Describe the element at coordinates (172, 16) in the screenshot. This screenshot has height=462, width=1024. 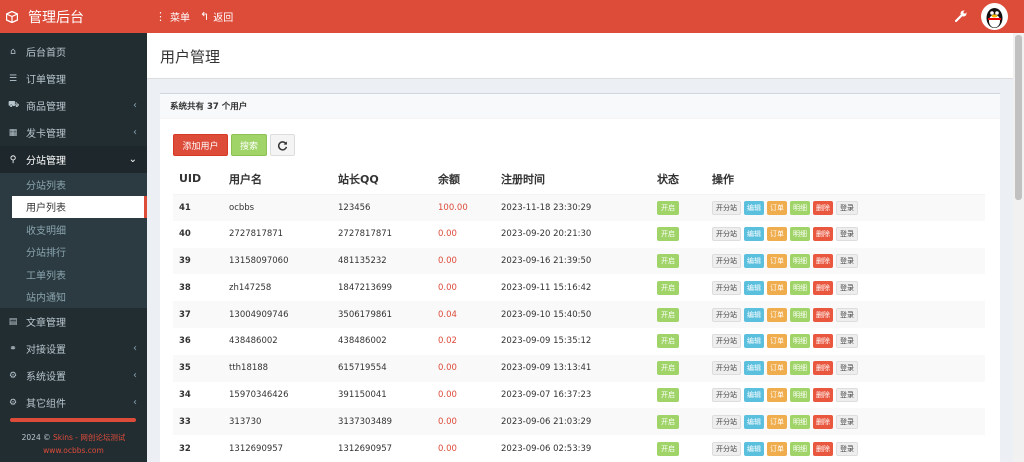
I see `menu-toggle-button: ⋮ 菜单` at that location.